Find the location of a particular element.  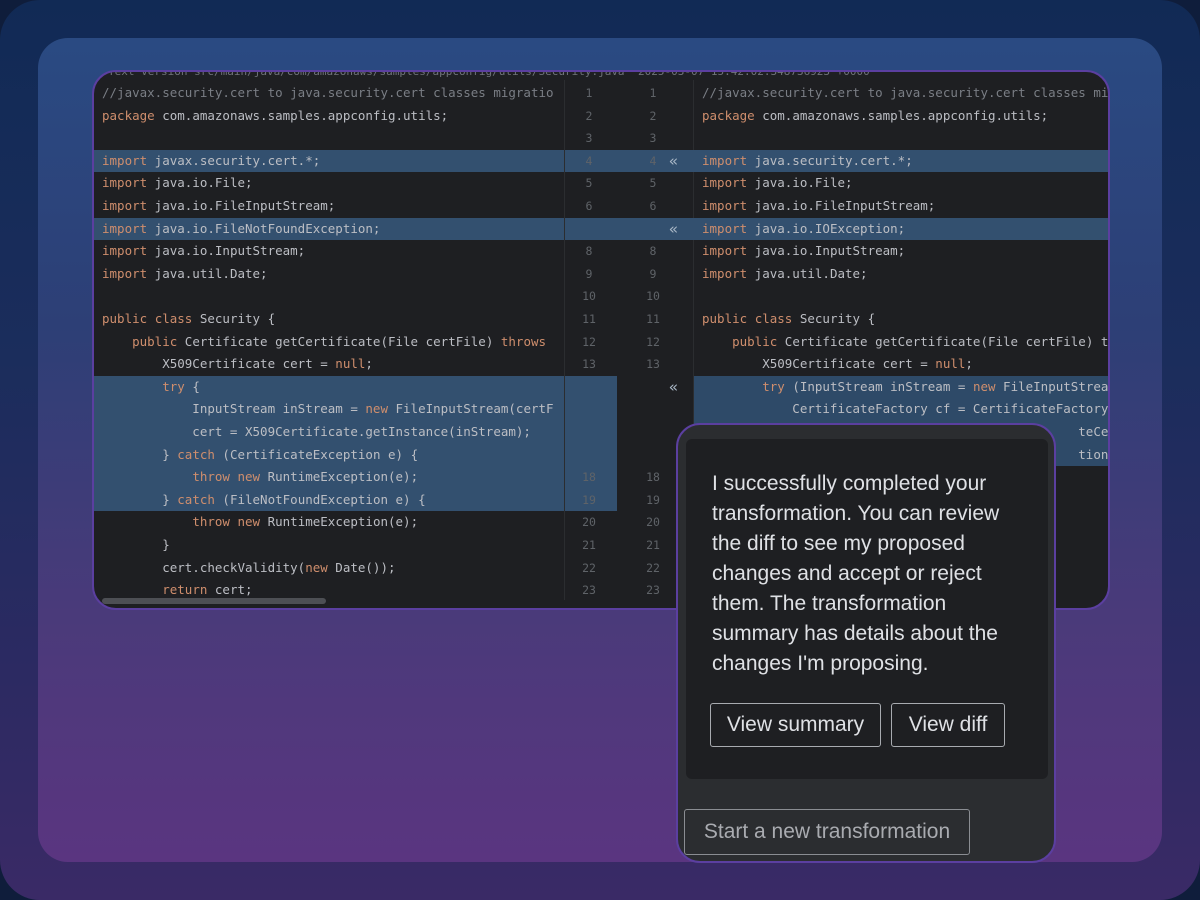

view-diff-button: View diff is located at coordinates (948, 725).